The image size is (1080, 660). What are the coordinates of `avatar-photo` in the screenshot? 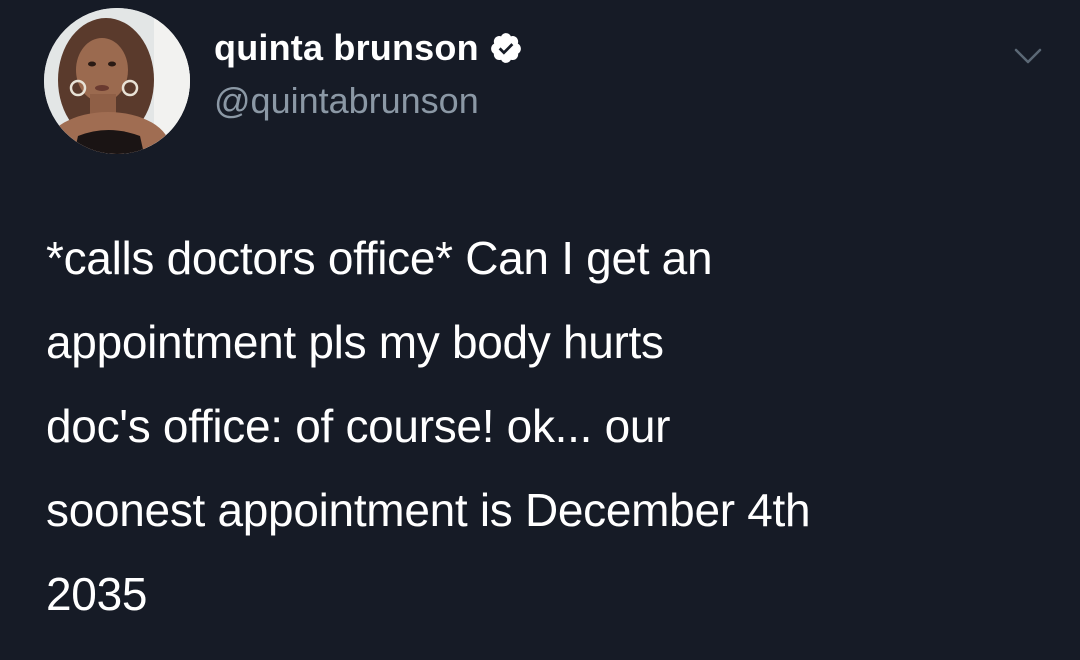 It's located at (117, 81).